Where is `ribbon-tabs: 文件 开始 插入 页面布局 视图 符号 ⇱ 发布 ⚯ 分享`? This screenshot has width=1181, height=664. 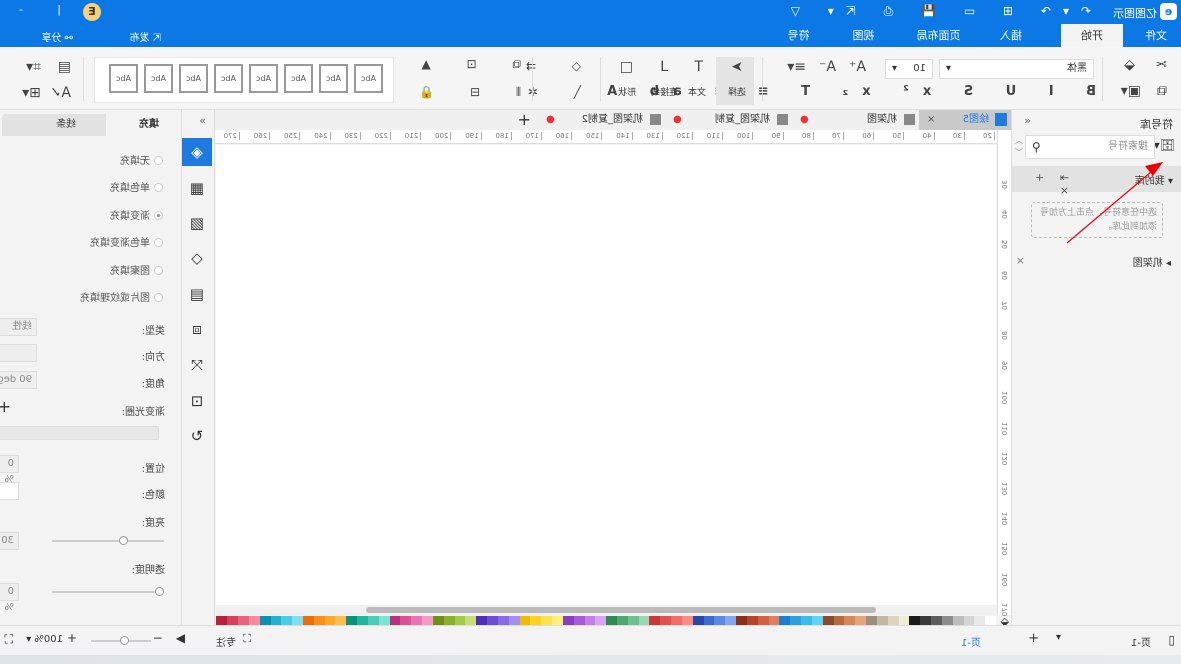 ribbon-tabs: 文件 开始 插入 页面布局 视图 符号 ⇱ 发布 ⚯ 分享 is located at coordinates (590, 35).